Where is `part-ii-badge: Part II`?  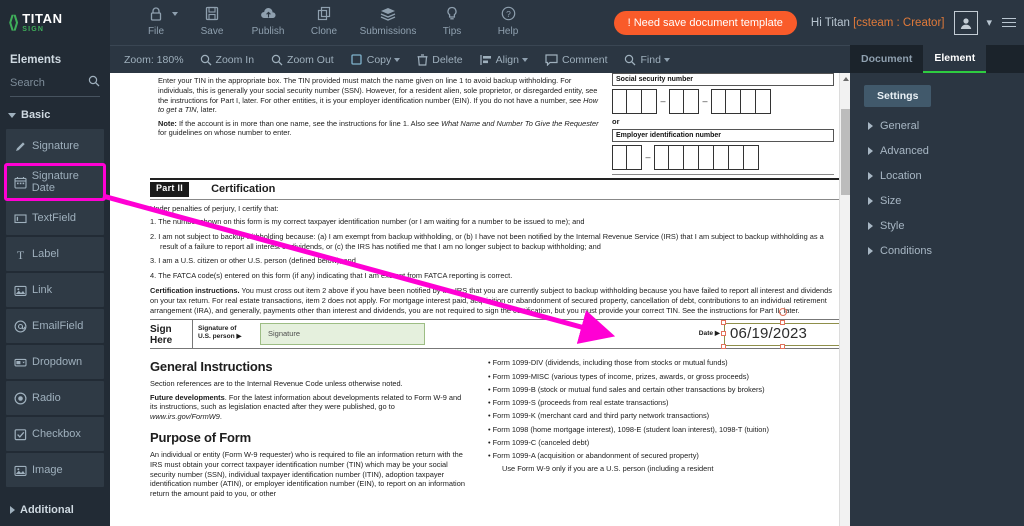 part-ii-badge: Part II is located at coordinates (170, 189).